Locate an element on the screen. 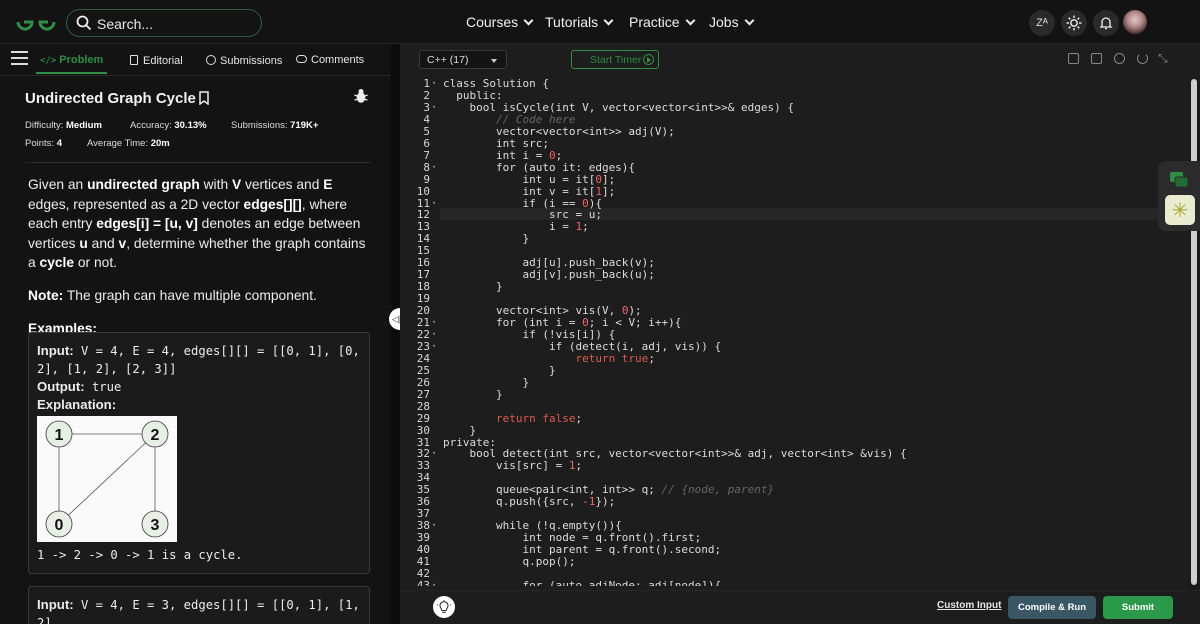 This screenshot has width=1200, height=624. code-line: q.pop(); is located at coordinates (509, 561).